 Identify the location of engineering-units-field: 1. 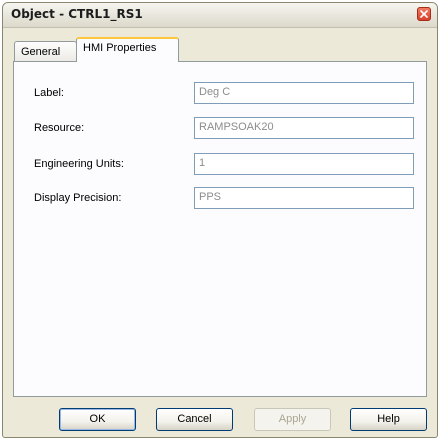
(304, 164).